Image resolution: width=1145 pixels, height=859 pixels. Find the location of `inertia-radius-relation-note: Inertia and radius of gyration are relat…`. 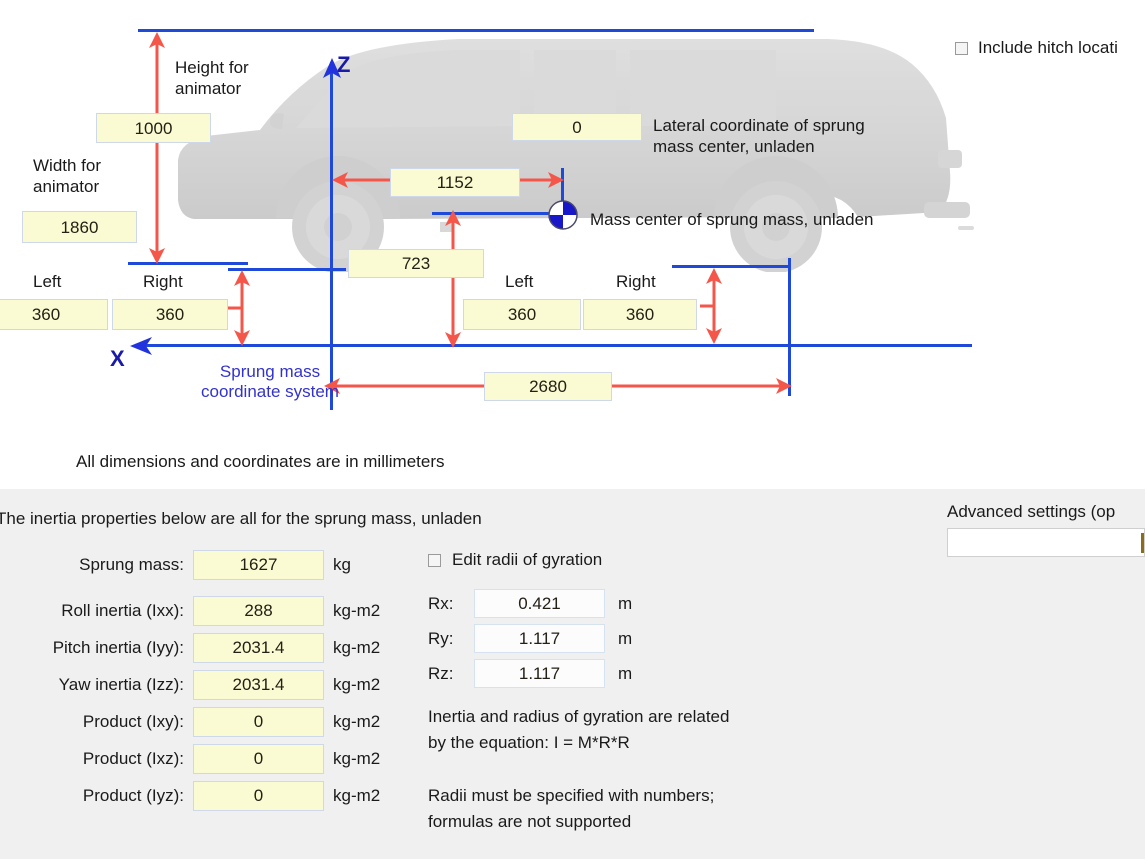

inertia-radius-relation-note: Inertia and radius of gyration are relat… is located at coordinates (579, 729).